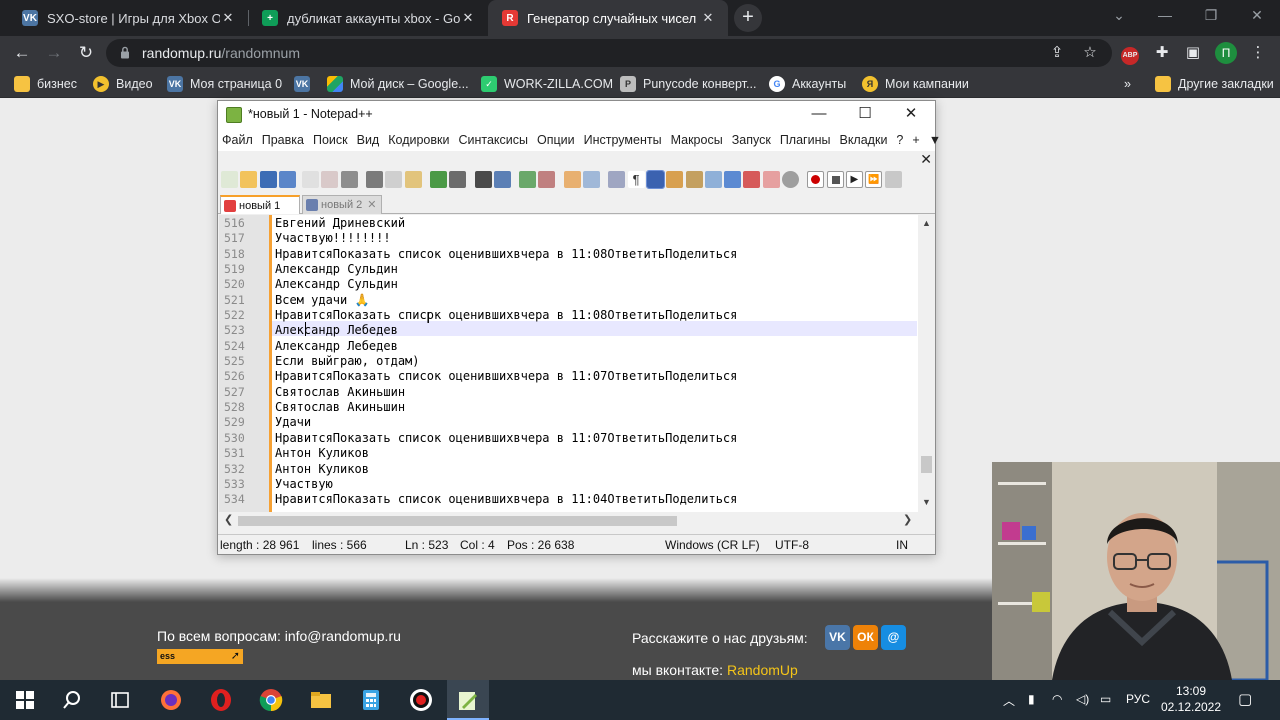 The image size is (1280, 720). What do you see at coordinates (125, 52) in the screenshot?
I see `lock-icon` at bounding box center [125, 52].